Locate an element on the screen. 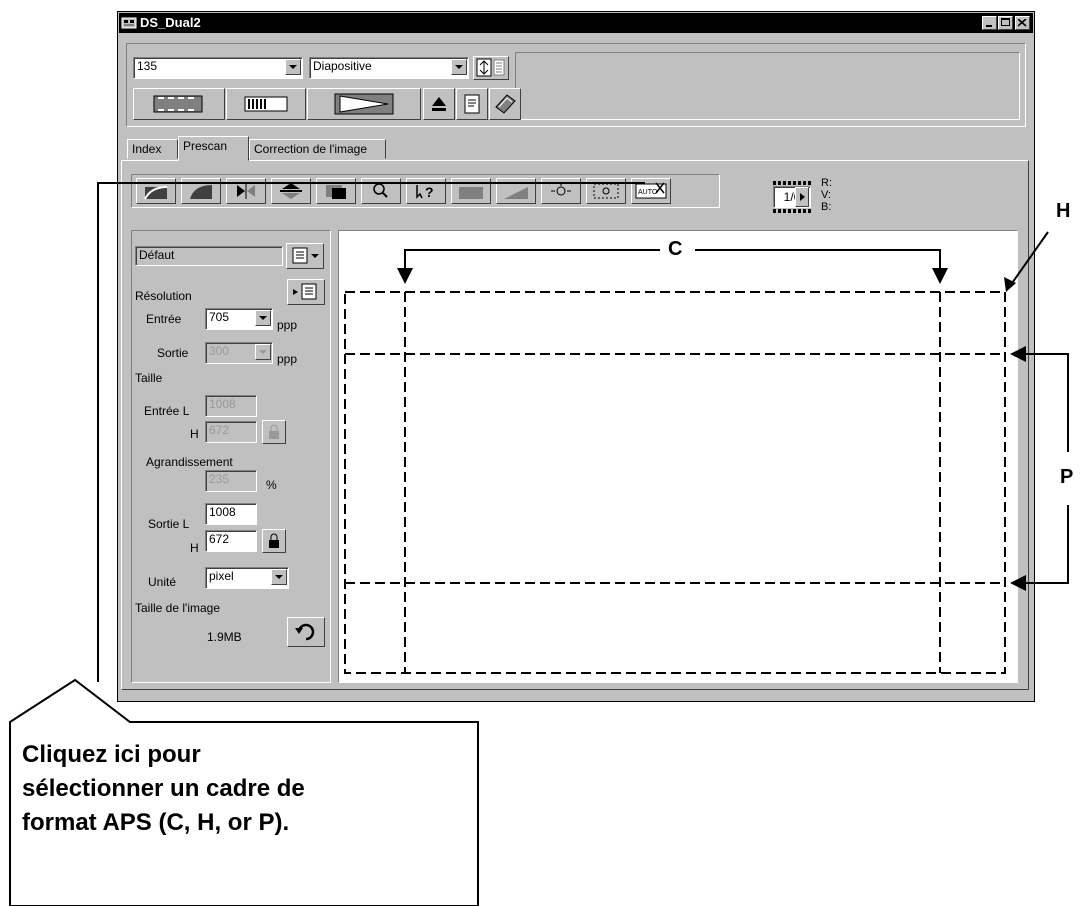 The width and height of the screenshot is (1081, 906). label-p: P is located at coordinates (1067, 477).